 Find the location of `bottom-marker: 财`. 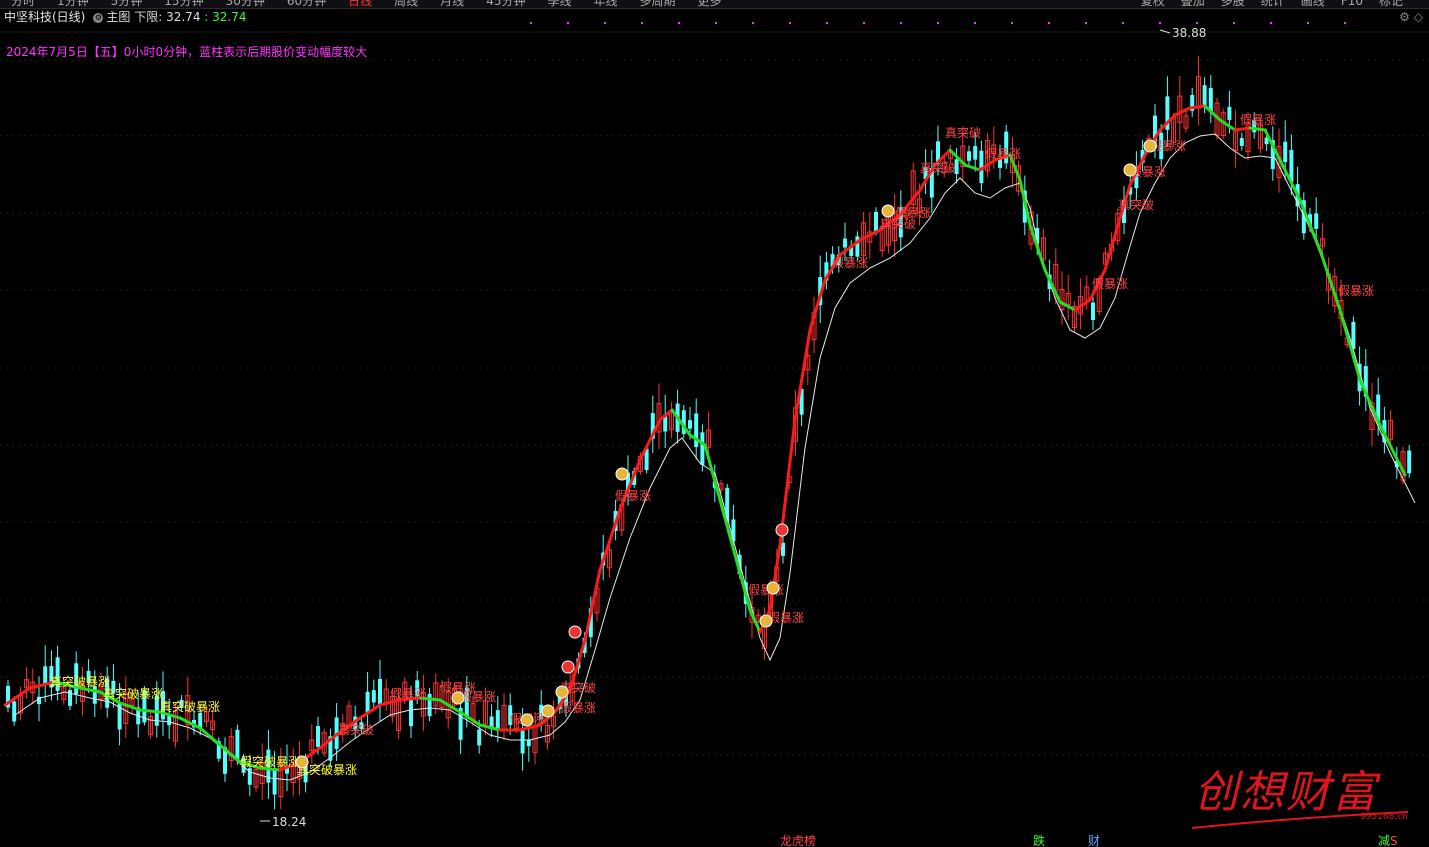

bottom-marker: 财 is located at coordinates (1094, 840).